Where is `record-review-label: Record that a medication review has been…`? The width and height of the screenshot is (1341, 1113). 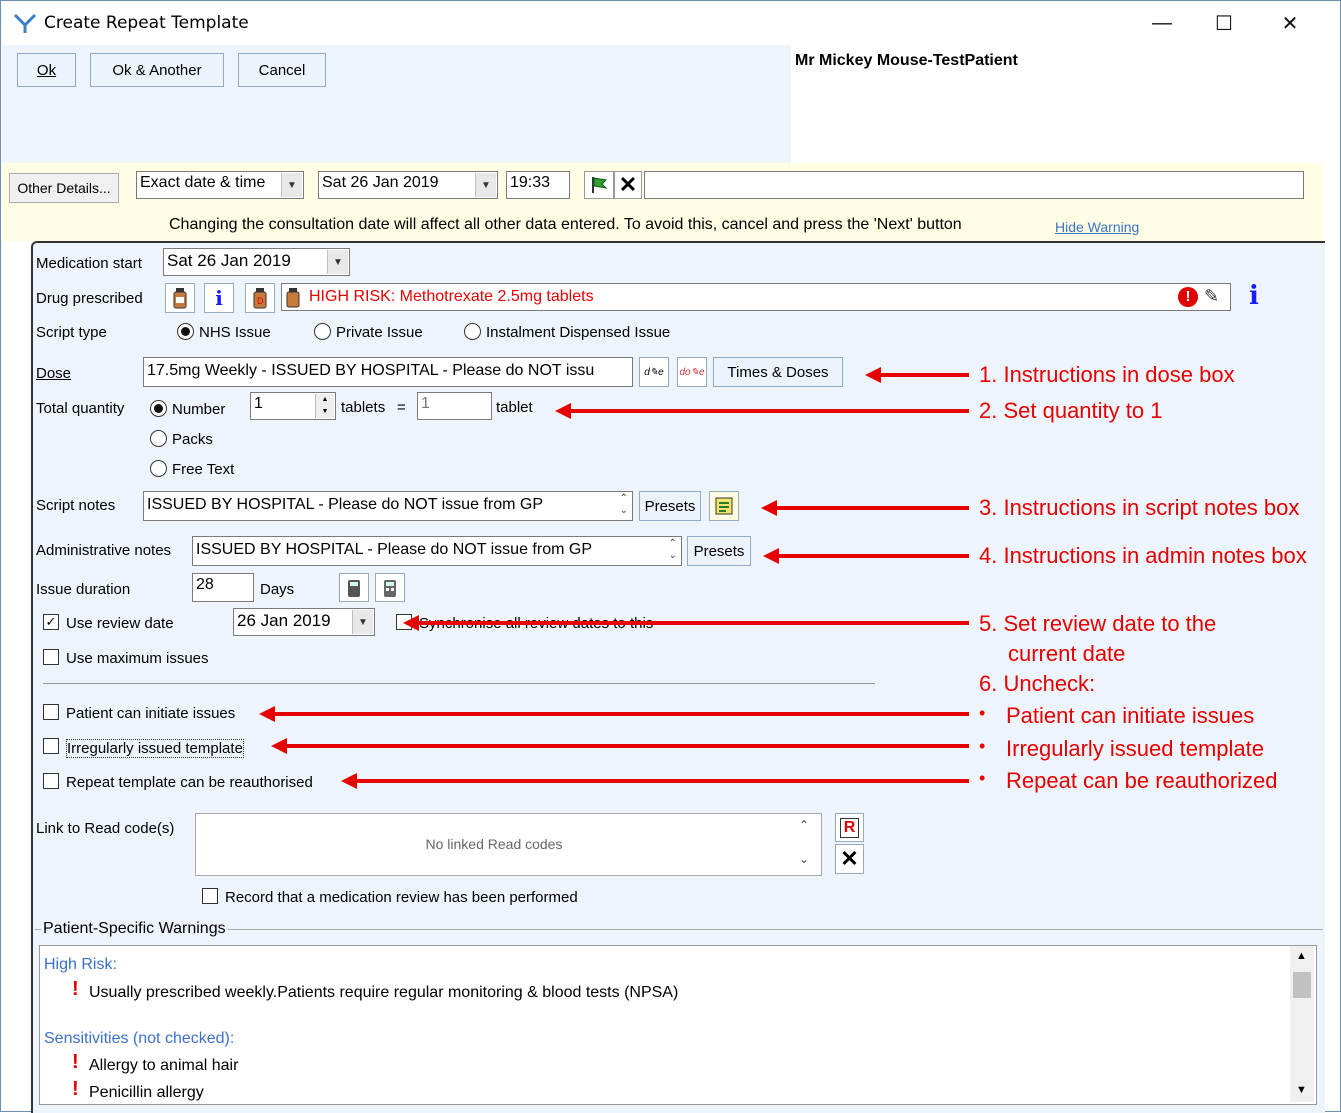
record-review-label: Record that a medication review has been… is located at coordinates (401, 897).